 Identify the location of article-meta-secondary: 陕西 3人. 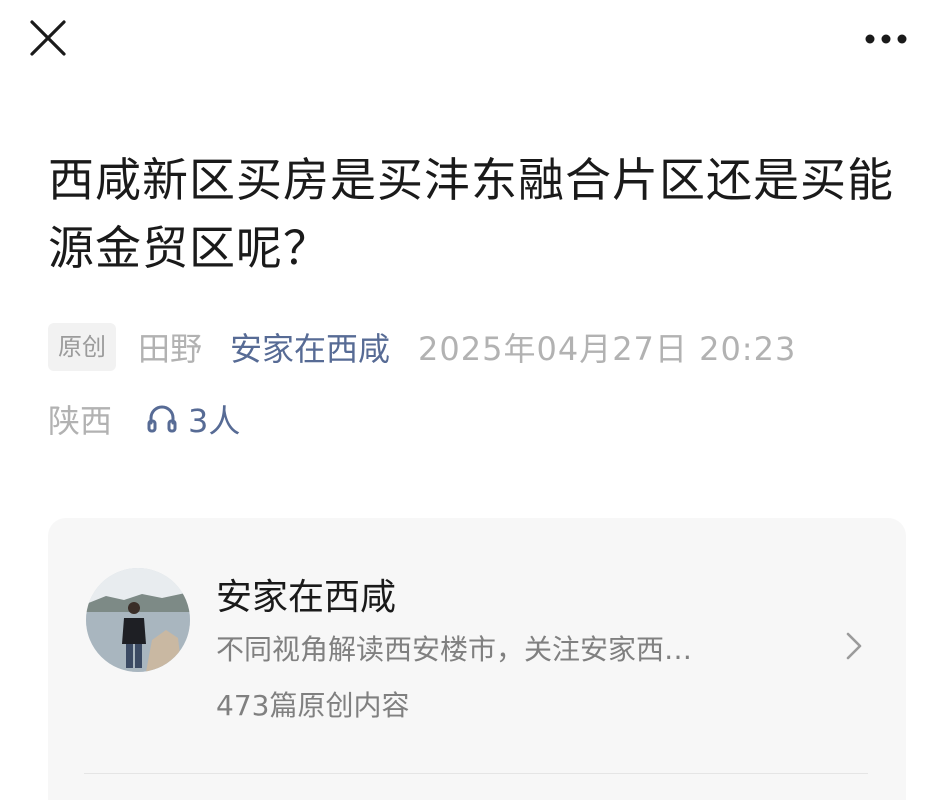
(144, 419).